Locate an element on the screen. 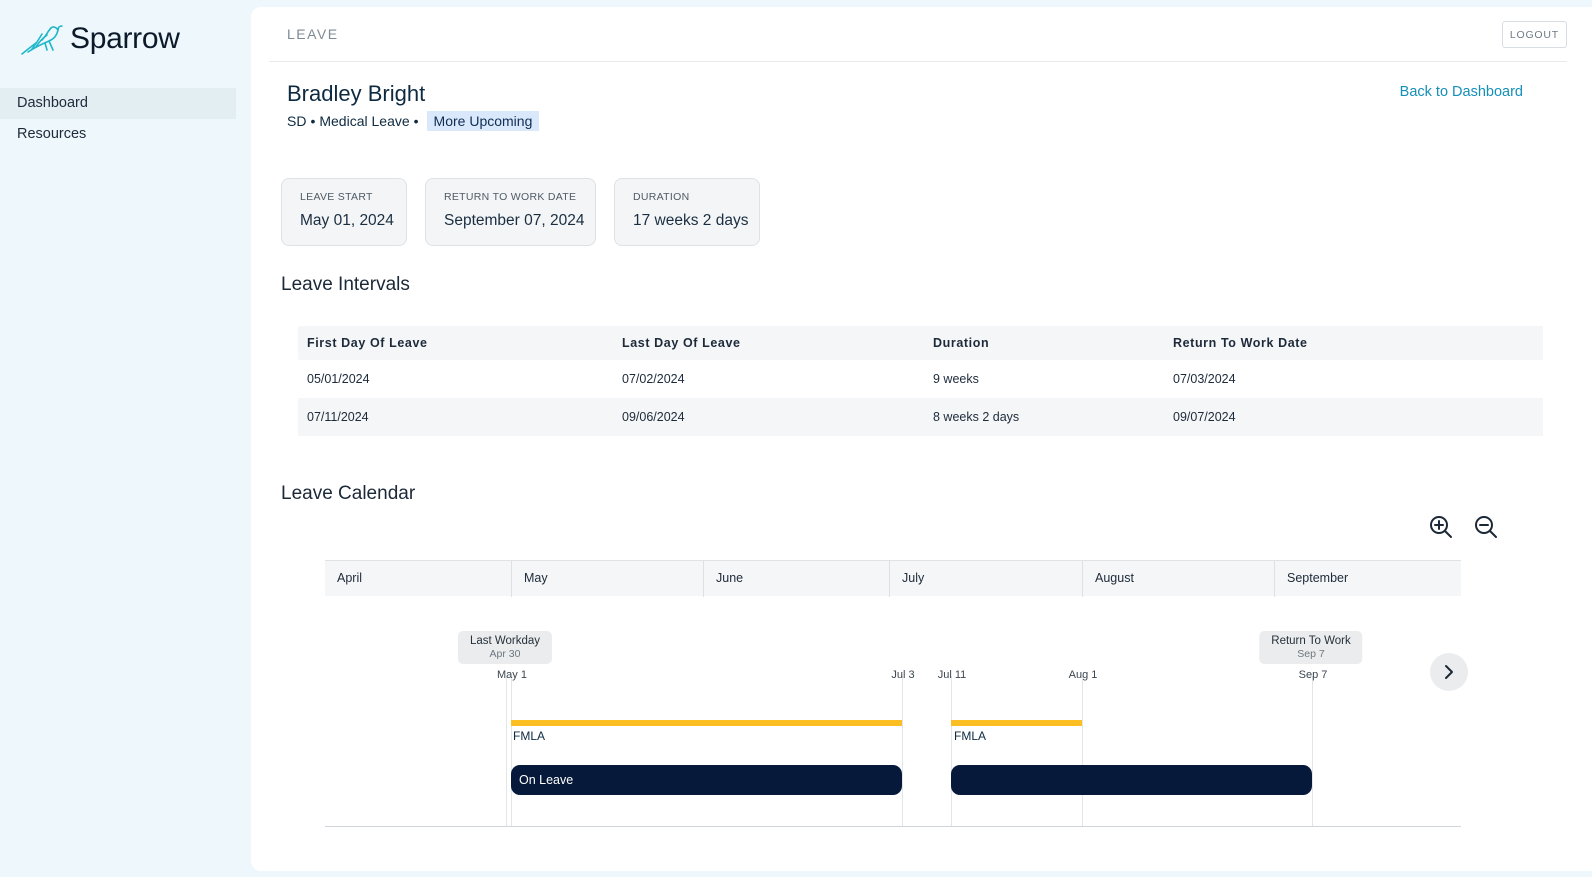  table-cell: 09/06/2024 is located at coordinates (653, 417).